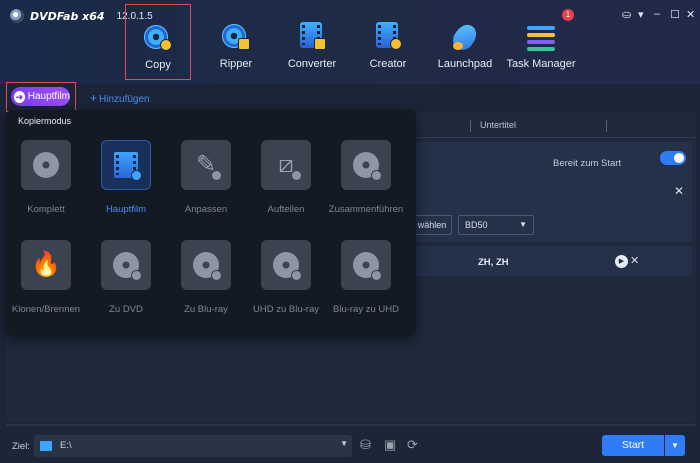 The height and width of the screenshot is (463, 700). What do you see at coordinates (675, 14) in the screenshot?
I see `maximize-icon: ☐` at bounding box center [675, 14].